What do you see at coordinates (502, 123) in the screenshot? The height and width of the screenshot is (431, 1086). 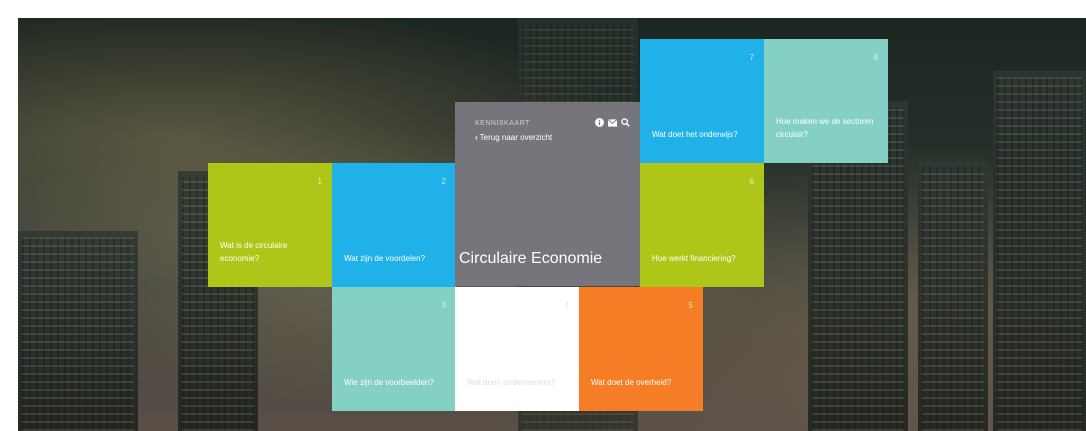 I see `kenniskaart-label: KENNISKAART` at bounding box center [502, 123].